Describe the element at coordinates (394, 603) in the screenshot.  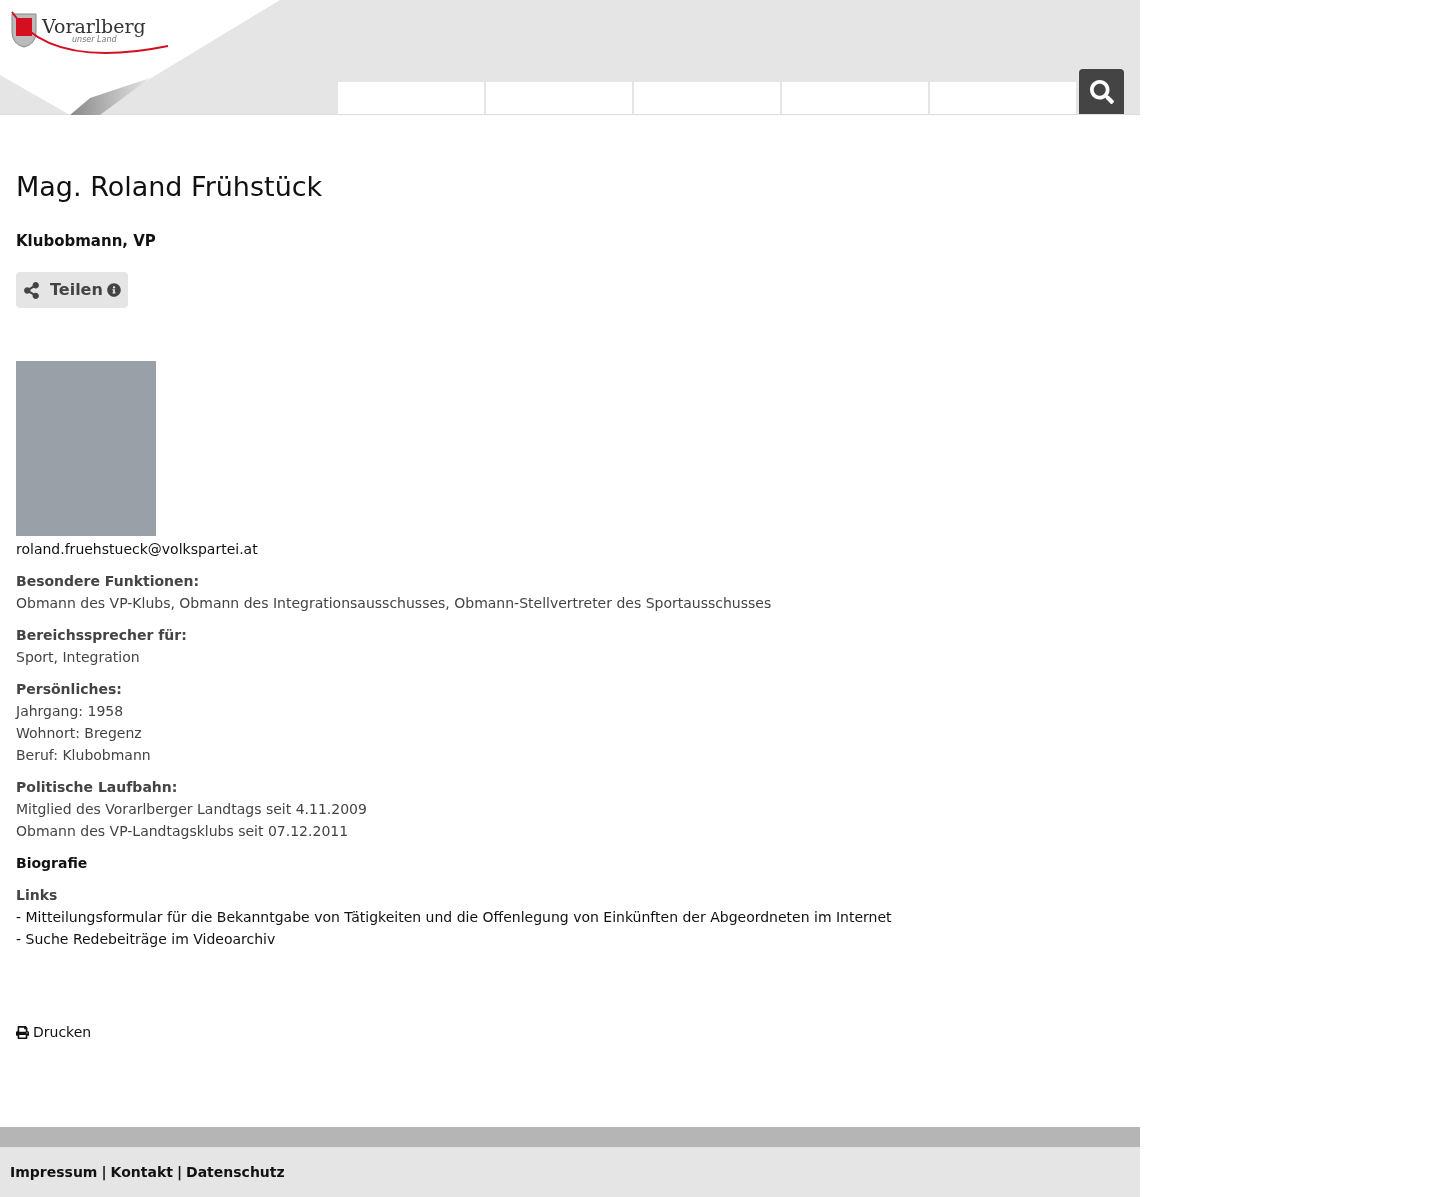
I see `section-text: Obmann des VP-Klubs, Obmann des Integrationsausschusses, Obmann-Stellvertreter des Sportausschusses` at that location.